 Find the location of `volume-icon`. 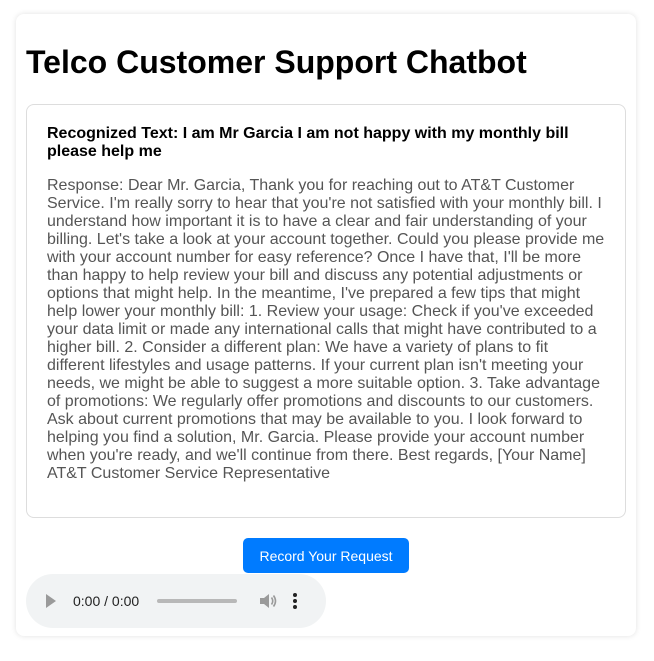

volume-icon is located at coordinates (268, 601).